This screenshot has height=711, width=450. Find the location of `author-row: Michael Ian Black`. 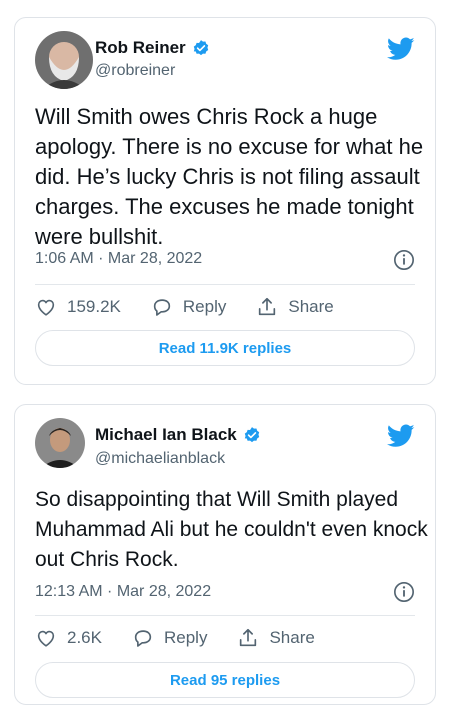

author-row: Michael Ian Black is located at coordinates (178, 435).